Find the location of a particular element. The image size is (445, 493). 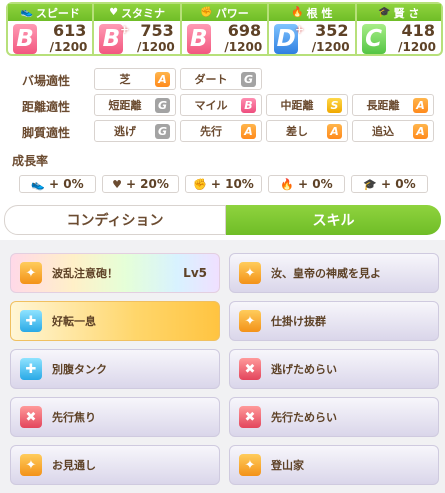

growth-power: ✊ + 10% is located at coordinates (223, 184).